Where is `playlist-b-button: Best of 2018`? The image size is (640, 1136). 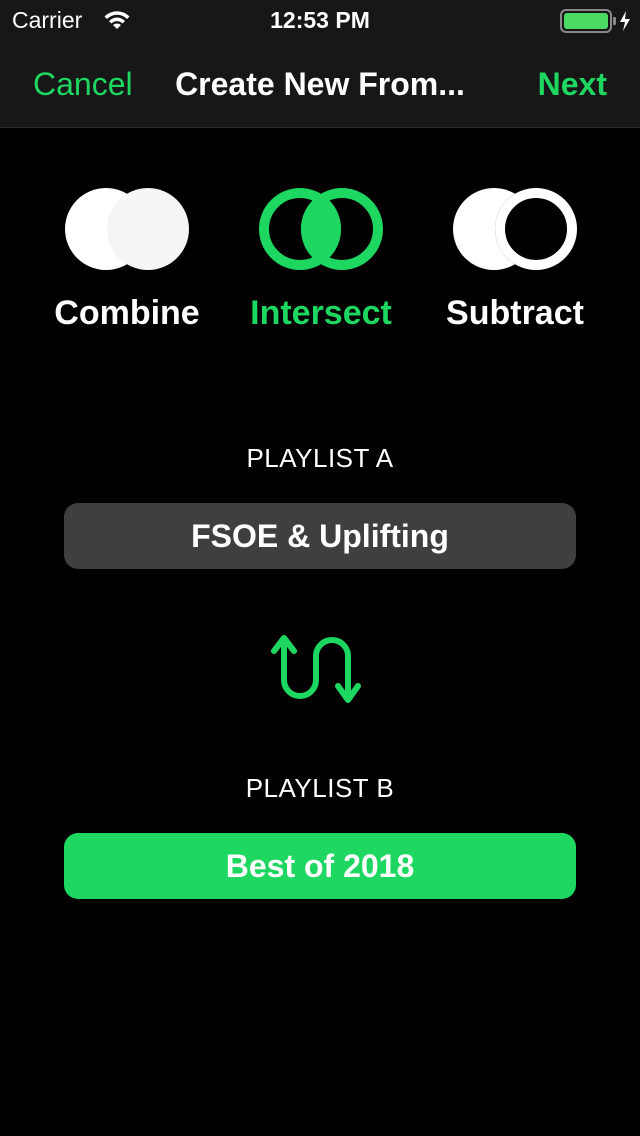
playlist-b-button: Best of 2018 is located at coordinates (320, 866).